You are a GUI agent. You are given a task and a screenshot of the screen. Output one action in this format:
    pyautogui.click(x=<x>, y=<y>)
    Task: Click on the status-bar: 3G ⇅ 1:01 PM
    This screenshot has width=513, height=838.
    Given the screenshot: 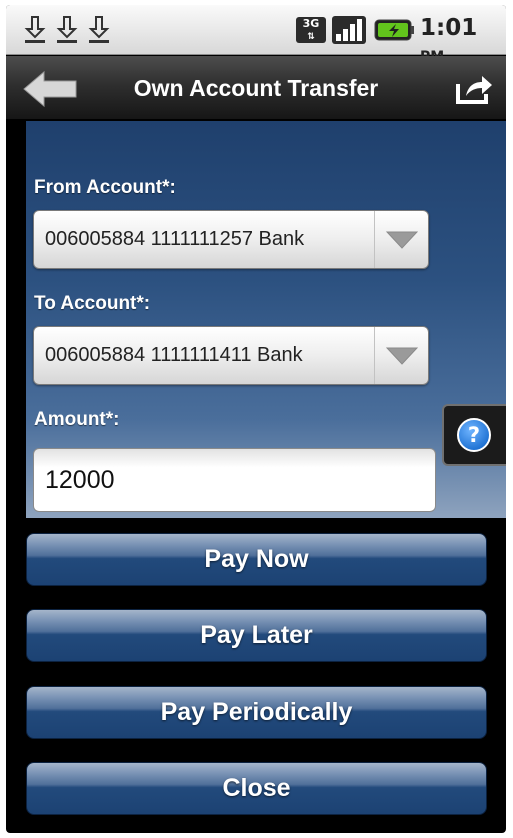 What is the action you would take?
    pyautogui.click(x=256, y=35)
    